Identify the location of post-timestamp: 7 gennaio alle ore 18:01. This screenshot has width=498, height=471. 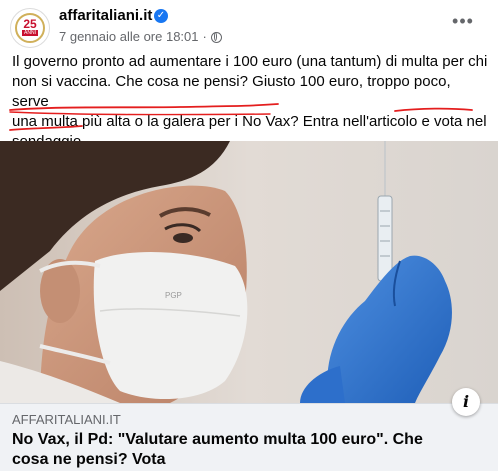
(129, 37).